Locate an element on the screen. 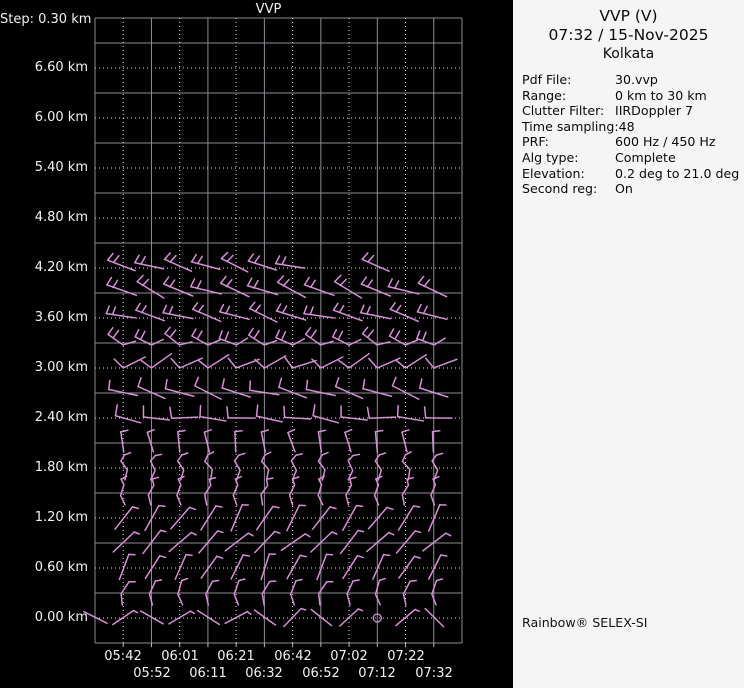 The height and width of the screenshot is (688, 744). y-axis-label: 1.20 km is located at coordinates (61, 517).